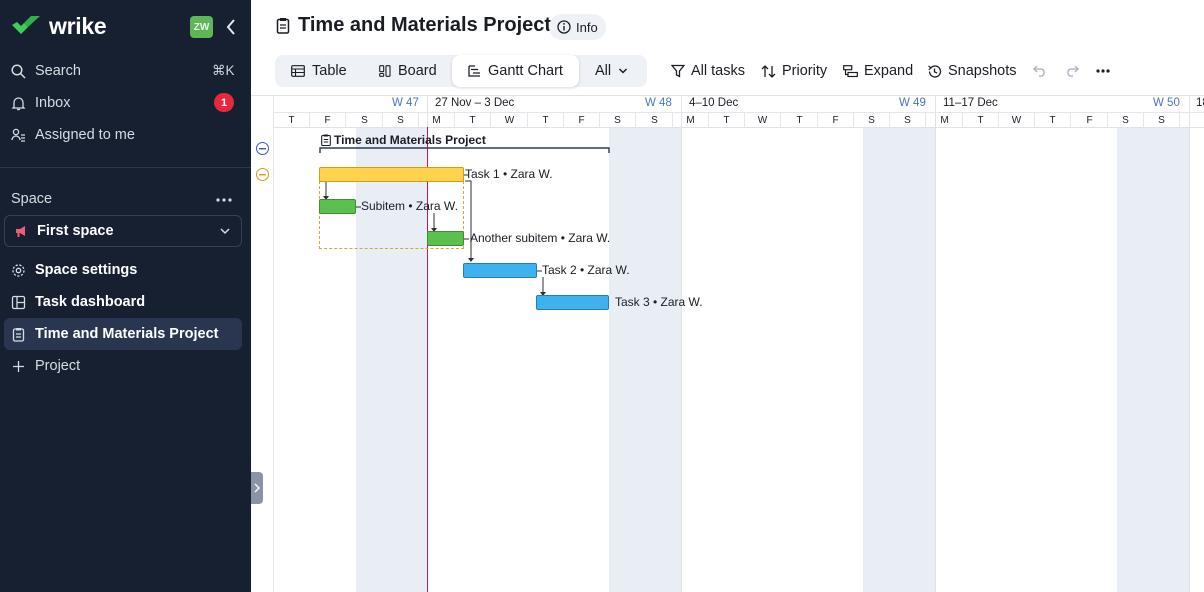 The width and height of the screenshot is (1204, 592). Describe the element at coordinates (78, 26) in the screenshot. I see `logo-text: wrike` at that location.